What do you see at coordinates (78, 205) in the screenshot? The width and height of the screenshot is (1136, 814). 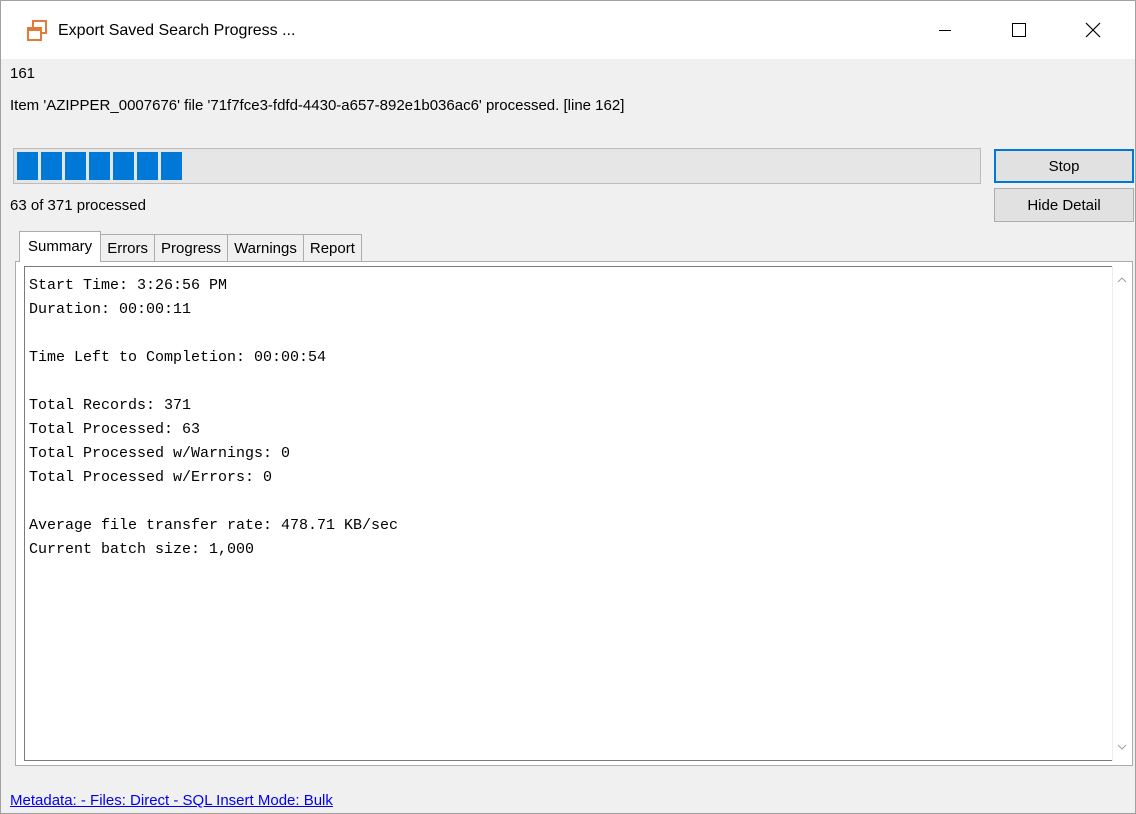 I see `processed-count: 63 of 371 processed` at bounding box center [78, 205].